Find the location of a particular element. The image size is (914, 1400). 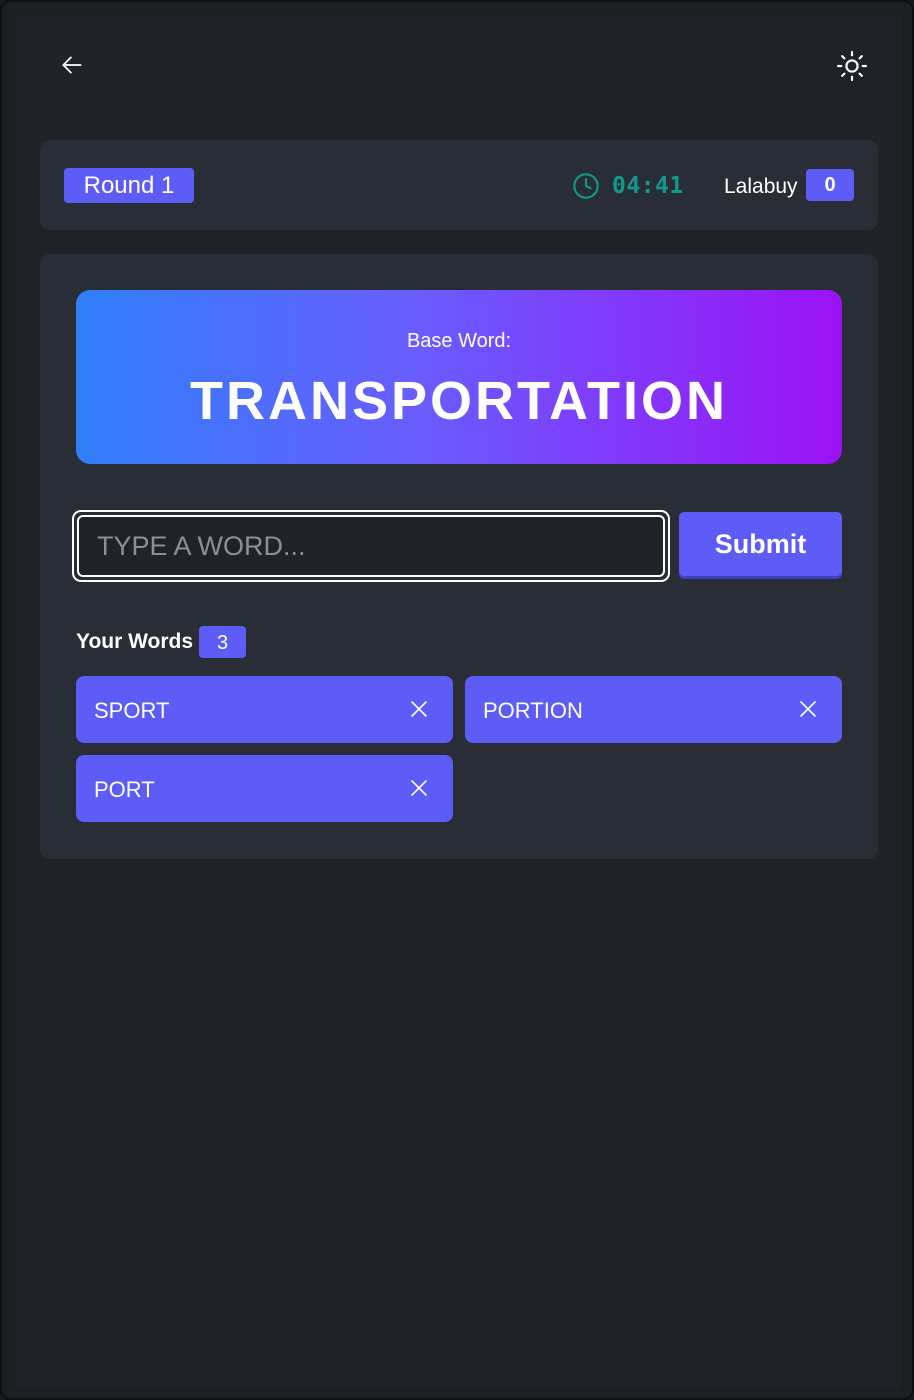

word-input is located at coordinates (371, 546).